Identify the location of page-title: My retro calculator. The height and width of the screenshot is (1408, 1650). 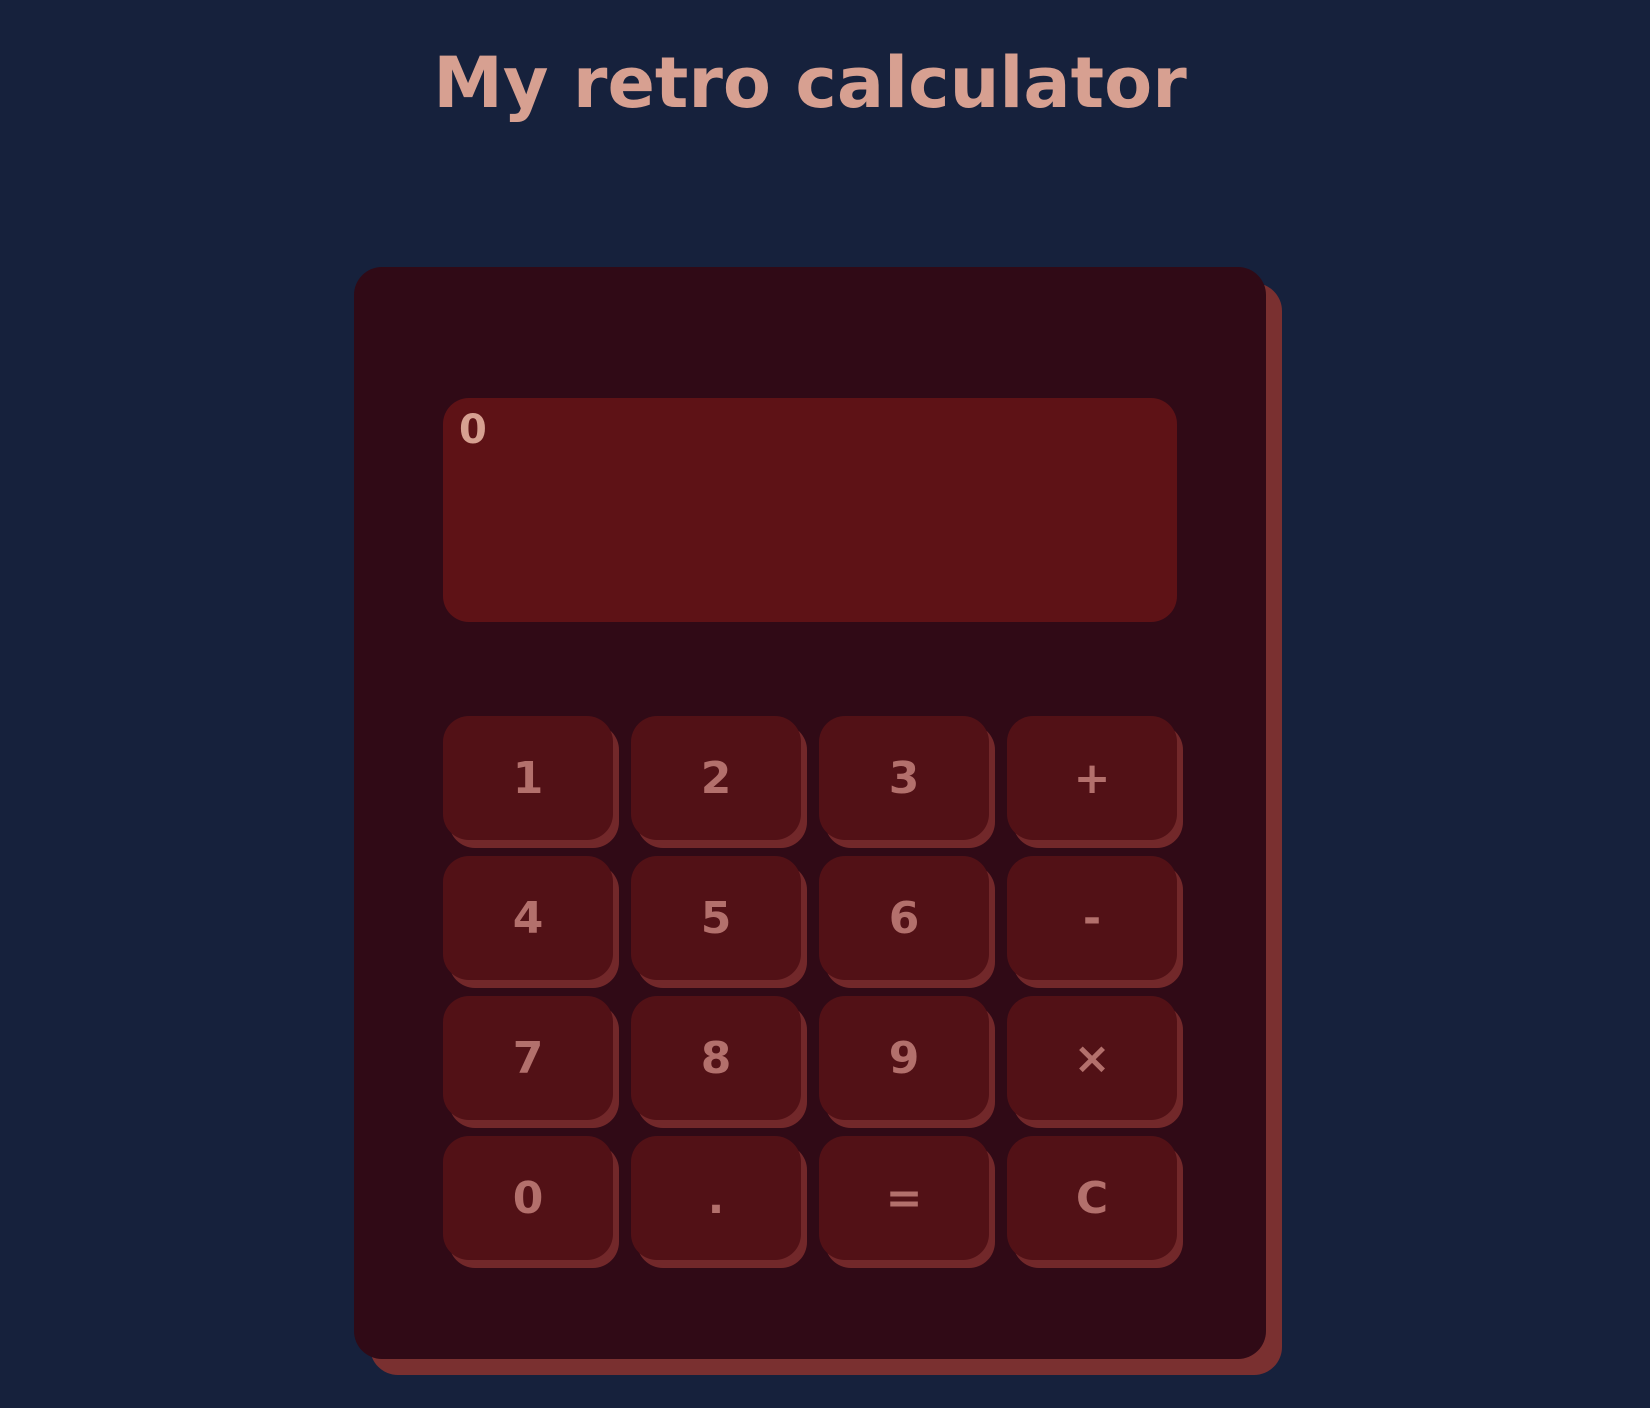
(810, 83).